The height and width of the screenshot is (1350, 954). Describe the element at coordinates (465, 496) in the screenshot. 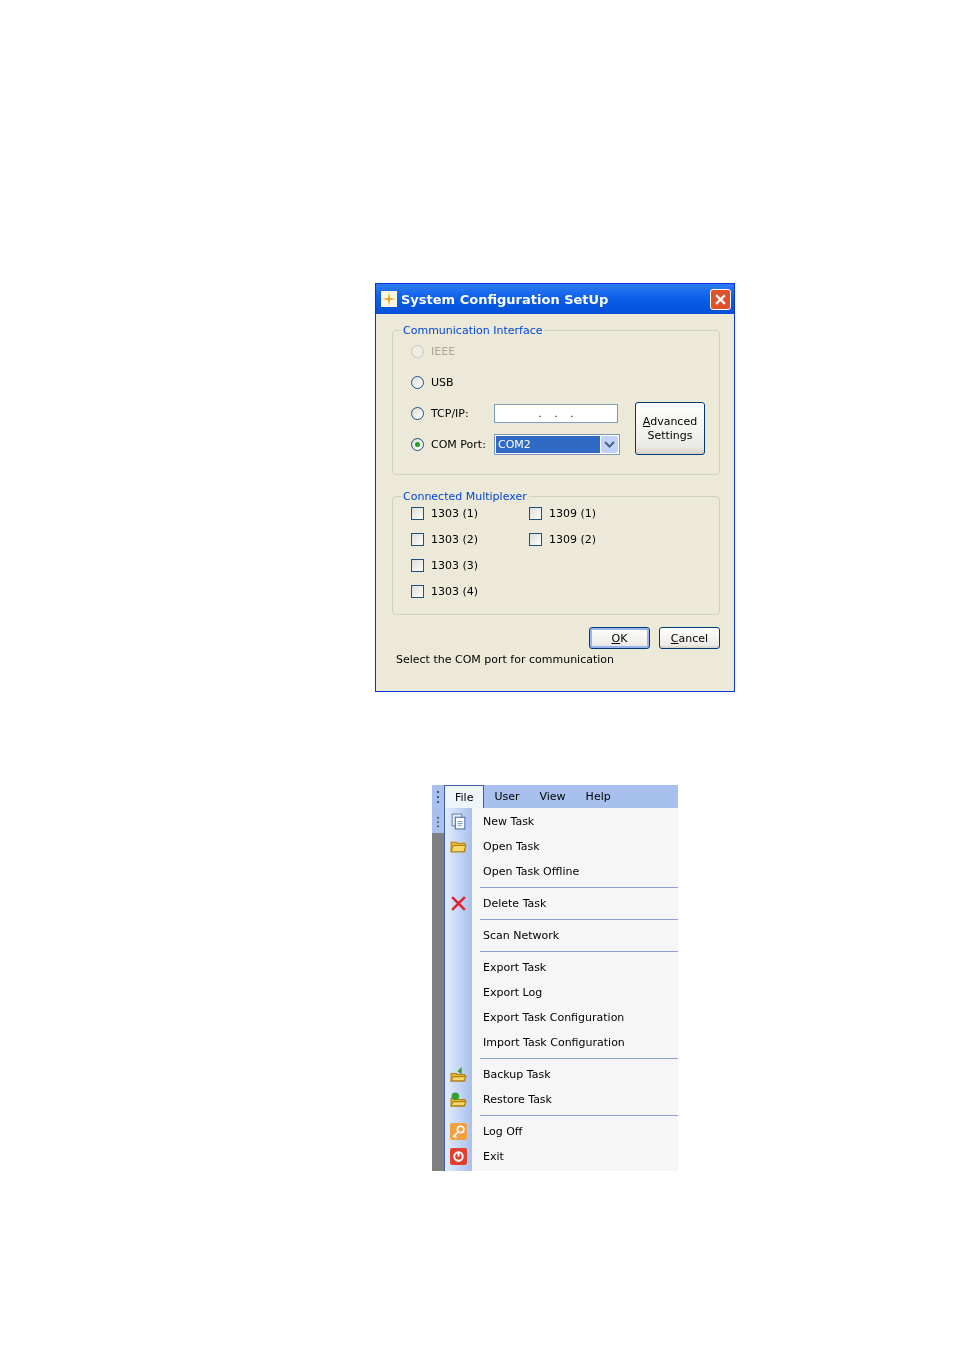

I see `group-title: Connected Multiplexer` at that location.